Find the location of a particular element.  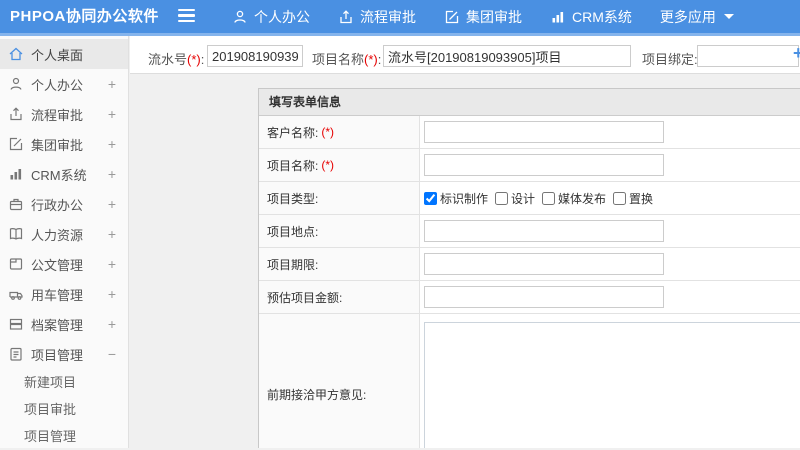

caret-down-icon is located at coordinates (728, 16).